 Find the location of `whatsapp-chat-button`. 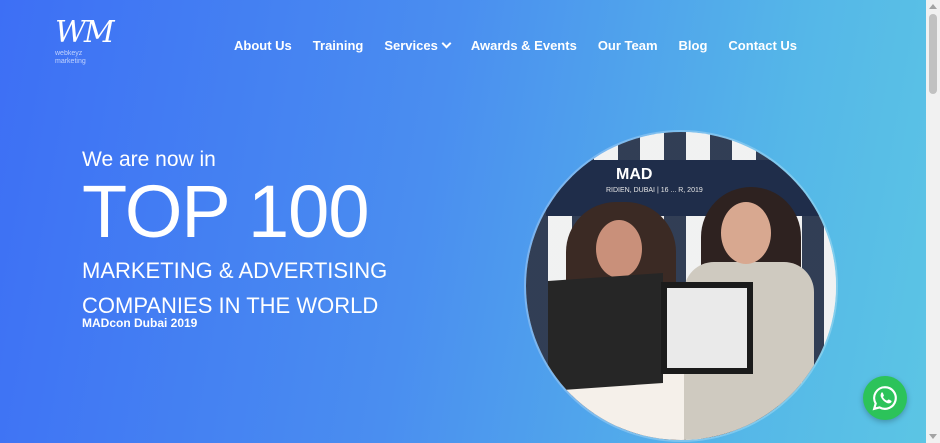

whatsapp-chat-button is located at coordinates (885, 398).